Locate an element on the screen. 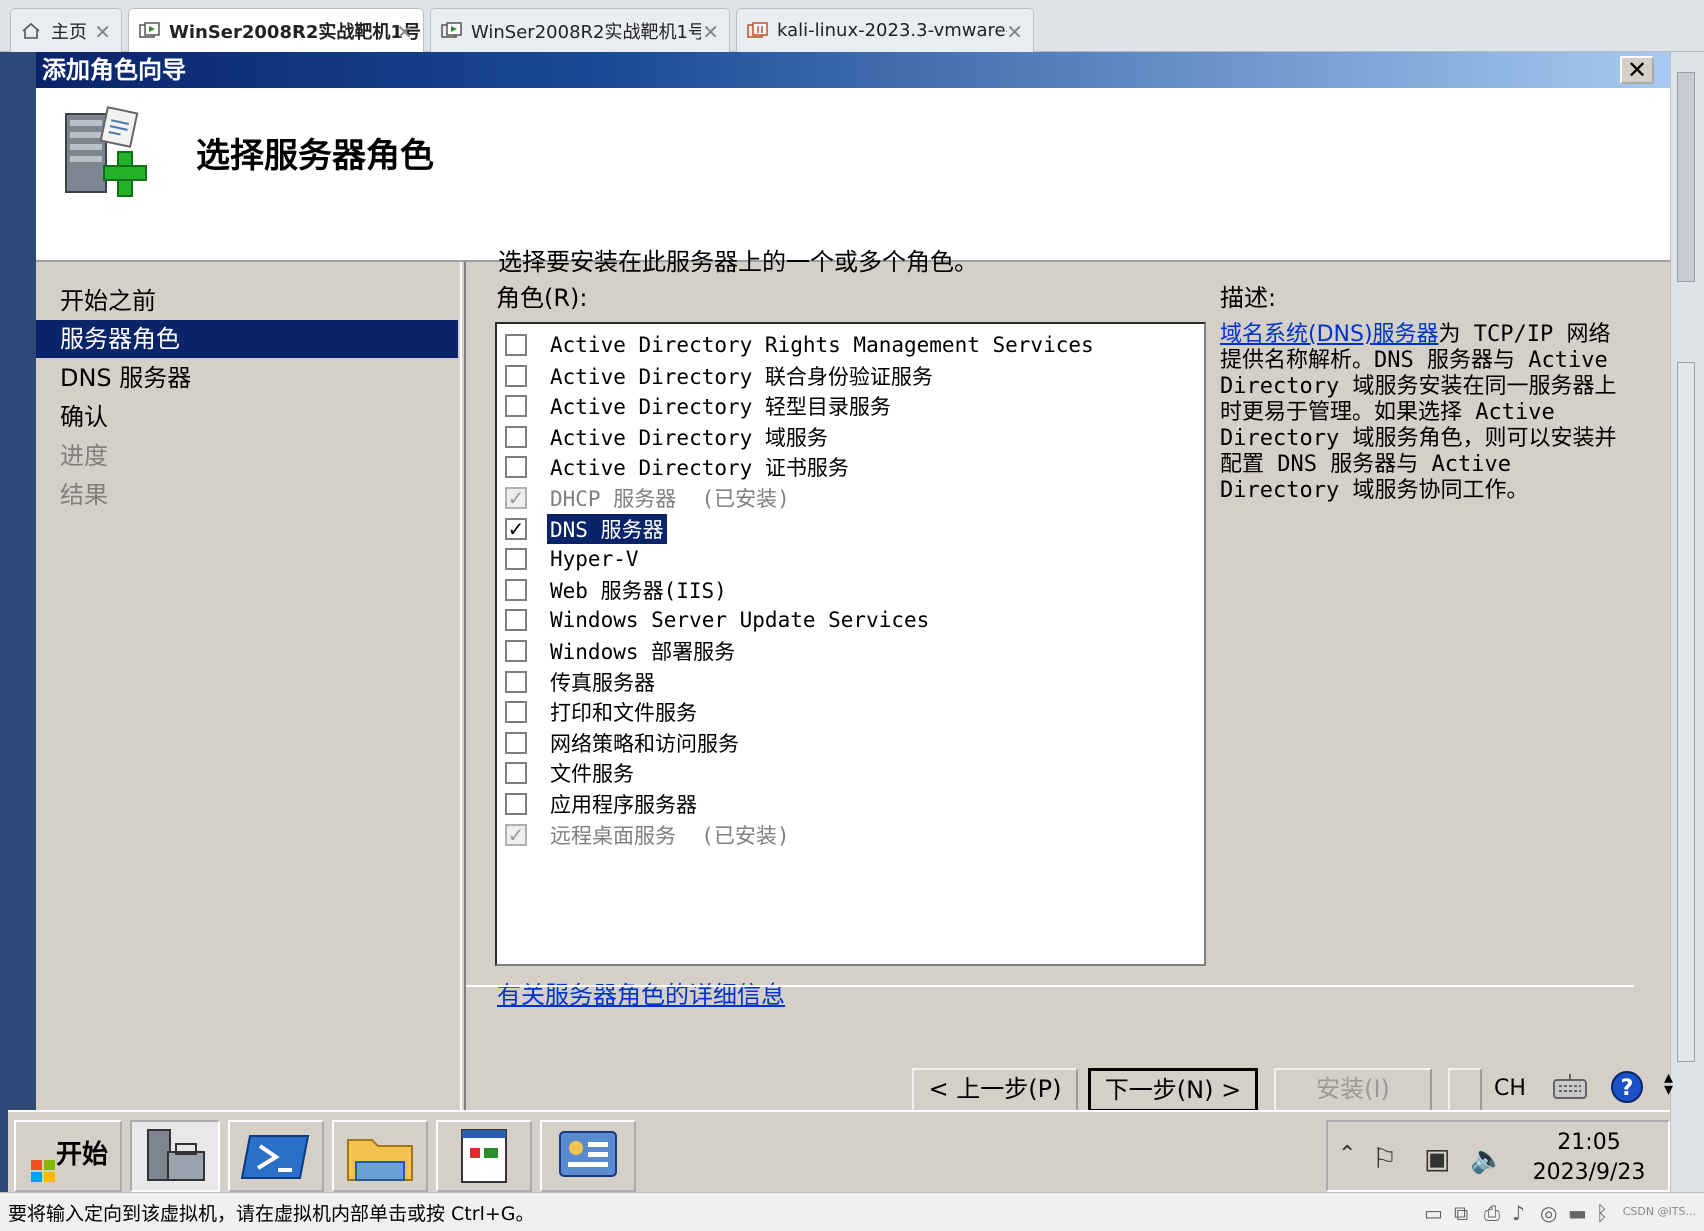 The height and width of the screenshot is (1231, 1704). role-item: 文件服务 is located at coordinates (571, 773).